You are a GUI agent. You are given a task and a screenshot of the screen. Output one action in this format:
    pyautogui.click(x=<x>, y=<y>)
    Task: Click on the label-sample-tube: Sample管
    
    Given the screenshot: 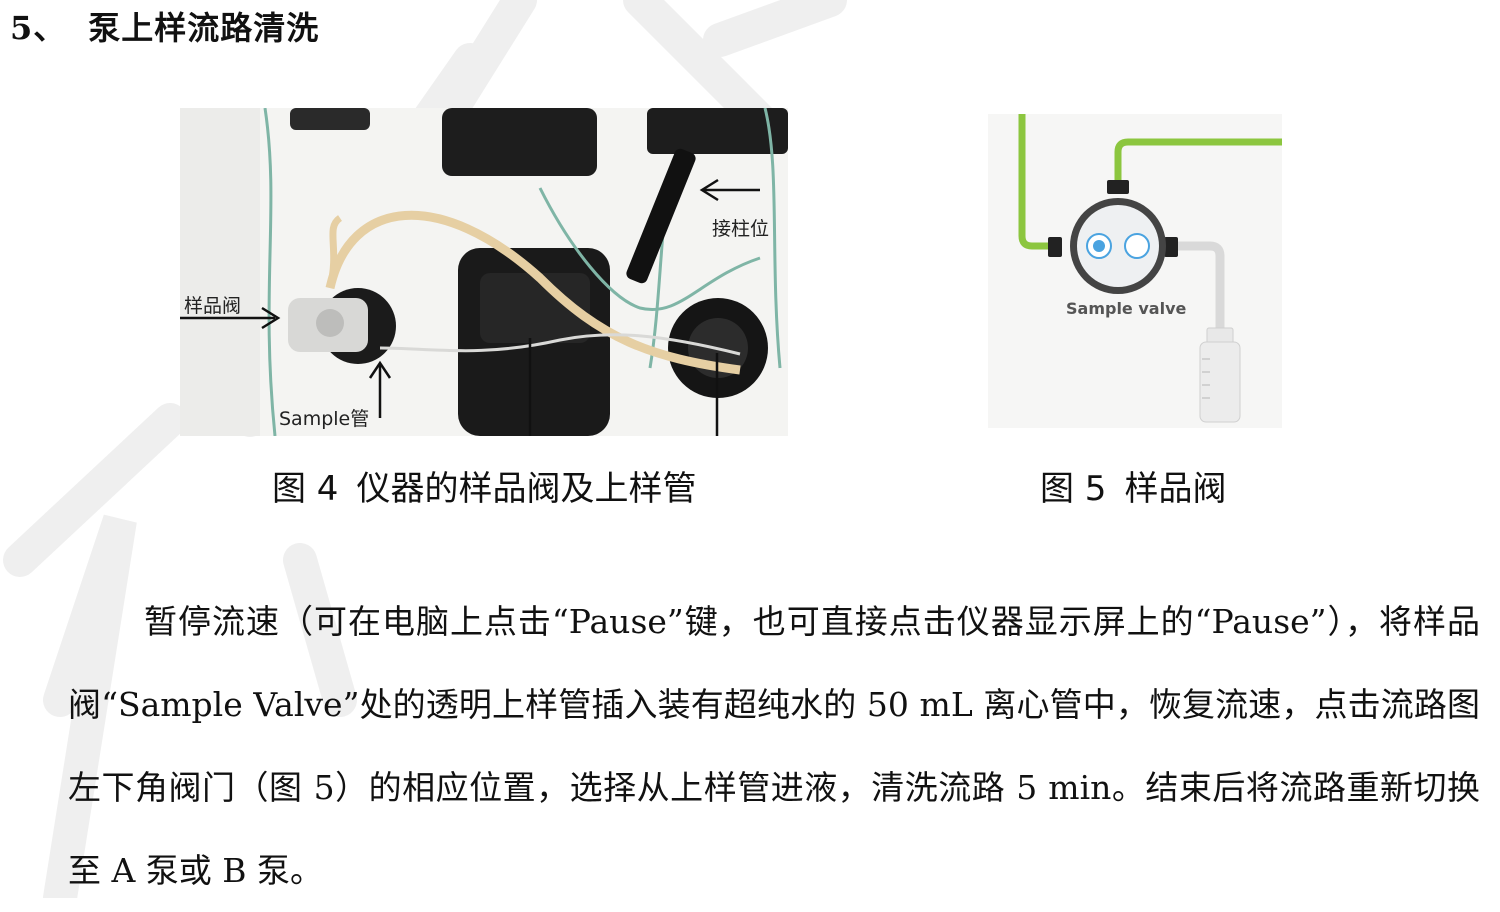 What is the action you would take?
    pyautogui.click(x=324, y=419)
    